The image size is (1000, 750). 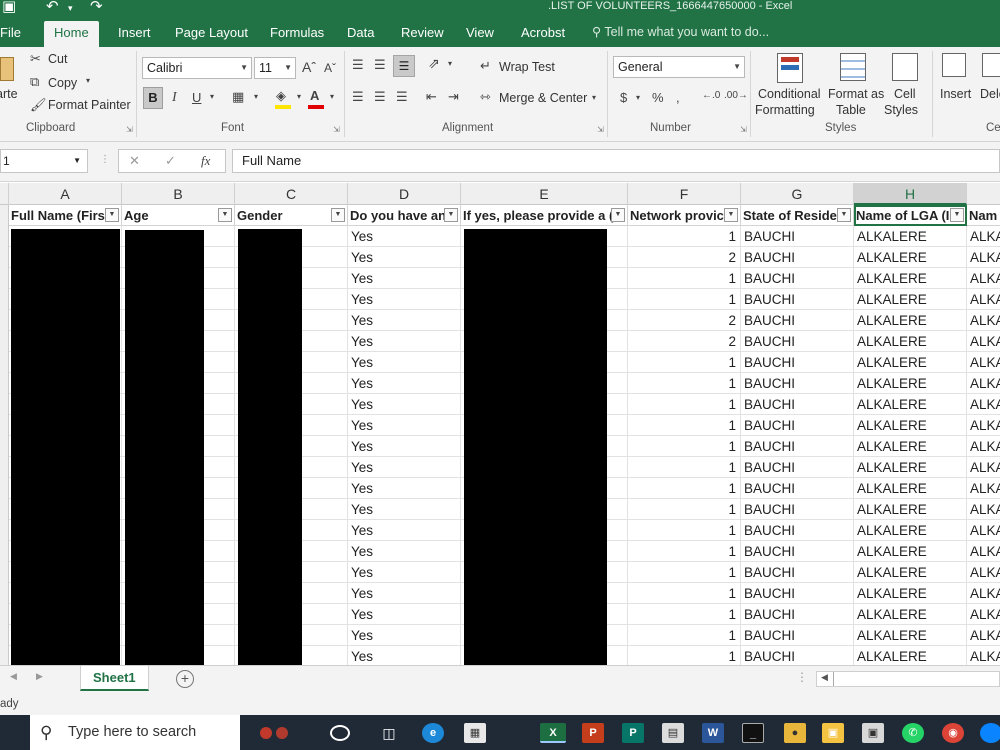 I want to click on decrease-font-icon: Aˇ, so click(x=330, y=68).